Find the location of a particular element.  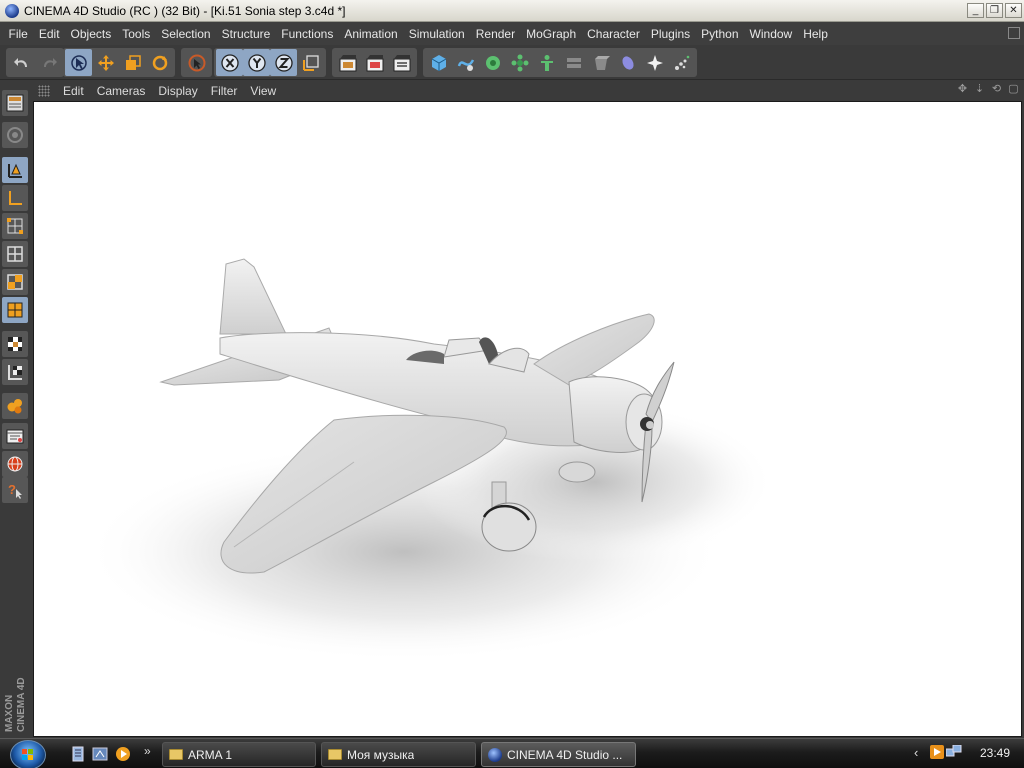

array-button is located at coordinates (519, 62).